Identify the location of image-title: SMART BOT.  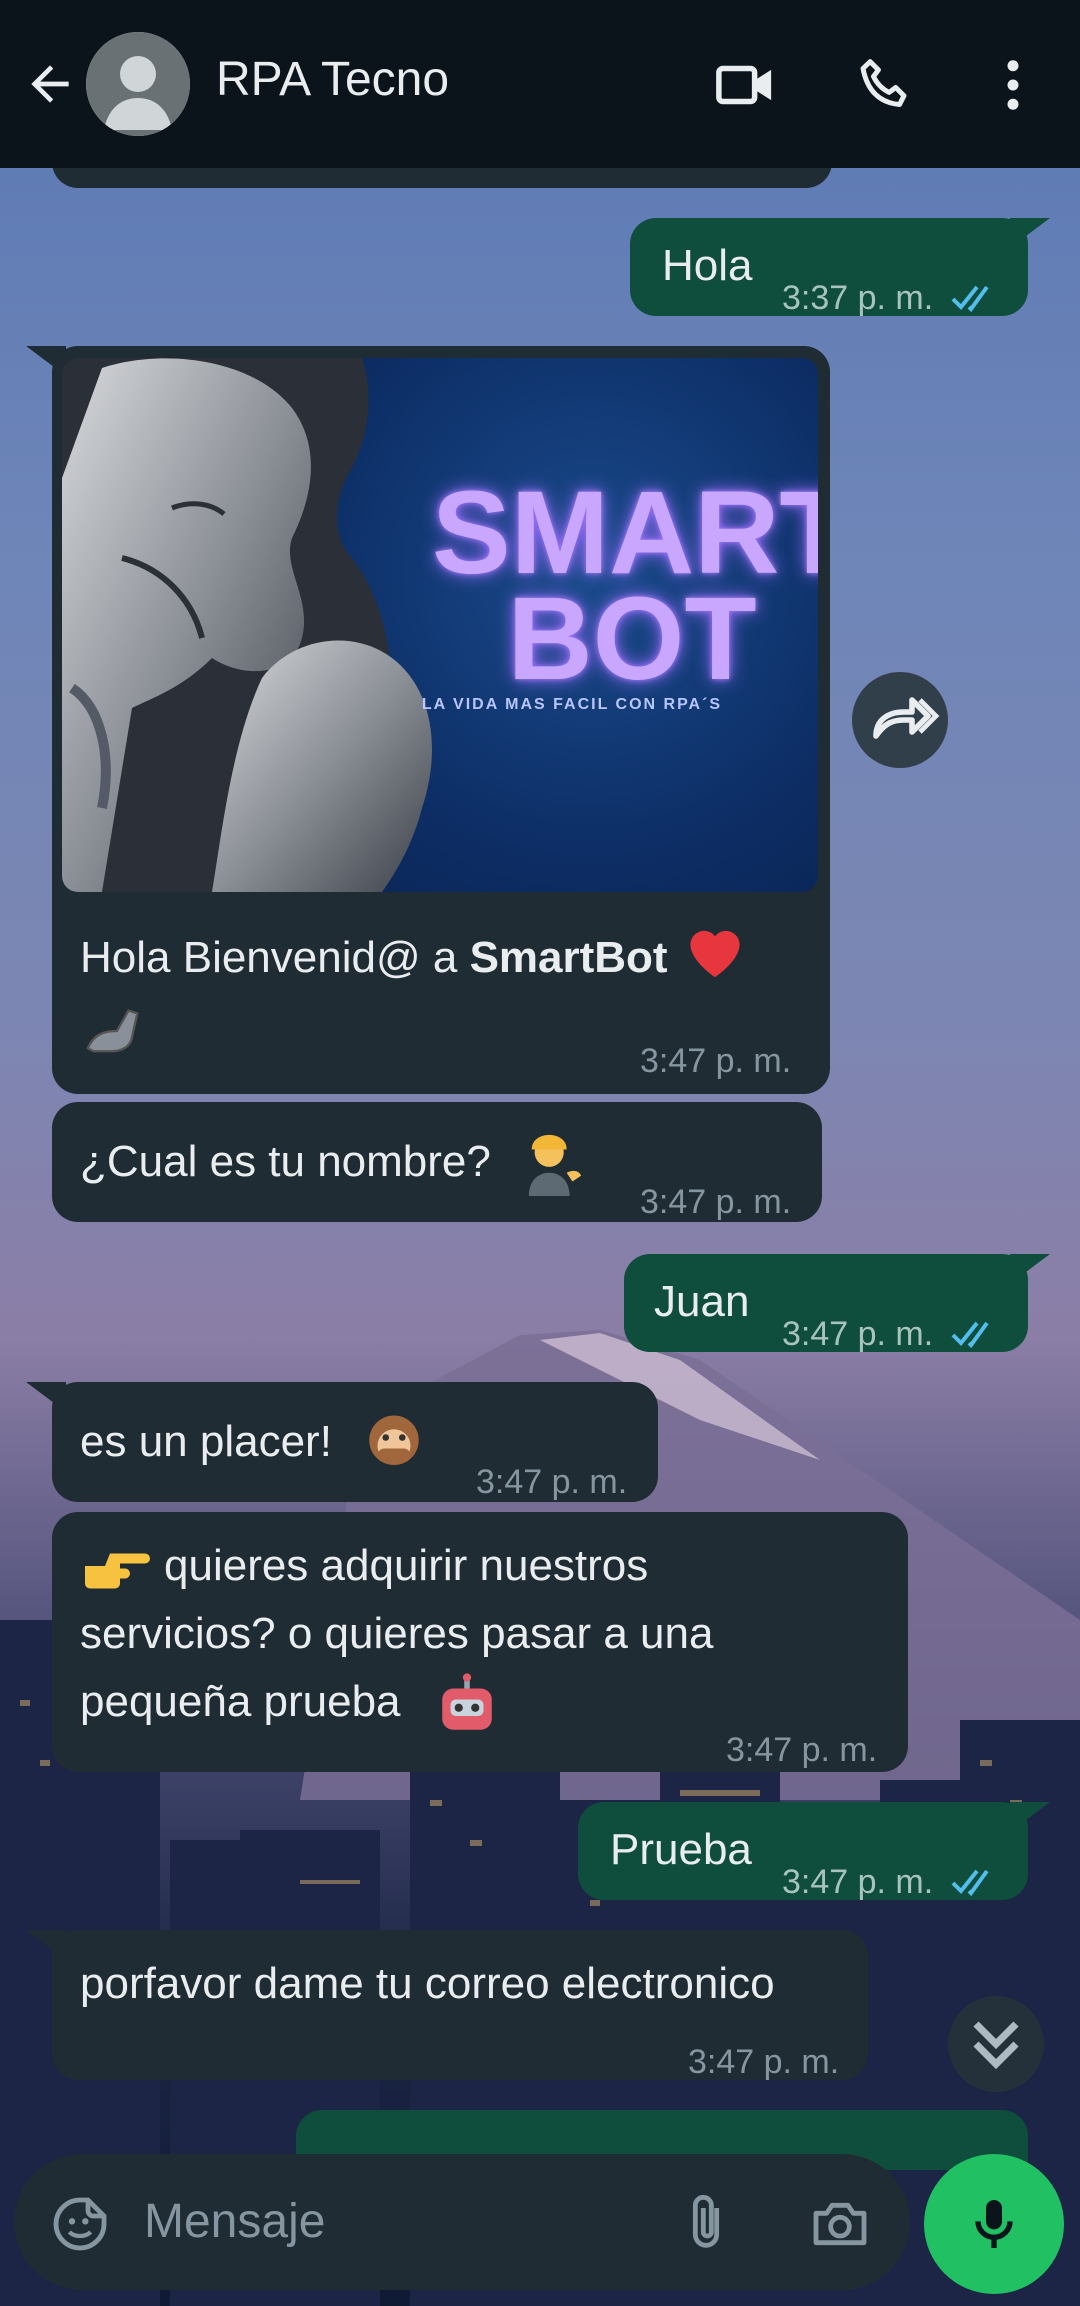
(625, 586).